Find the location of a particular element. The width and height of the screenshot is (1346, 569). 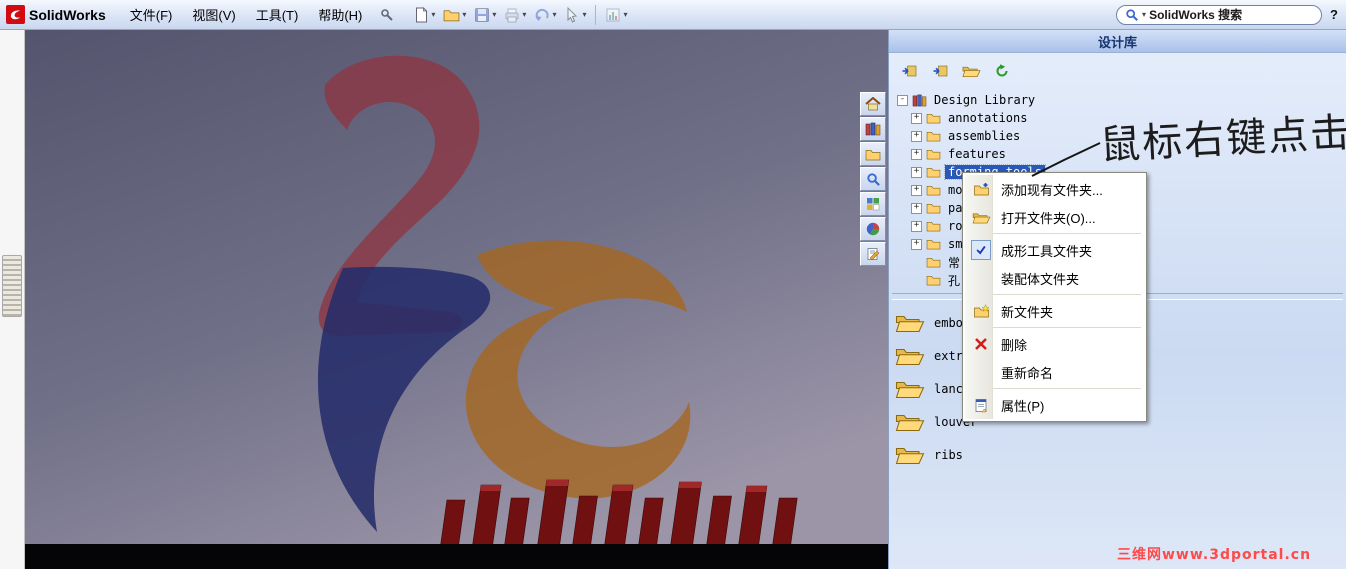

chart-icon is located at coordinates (613, 15).